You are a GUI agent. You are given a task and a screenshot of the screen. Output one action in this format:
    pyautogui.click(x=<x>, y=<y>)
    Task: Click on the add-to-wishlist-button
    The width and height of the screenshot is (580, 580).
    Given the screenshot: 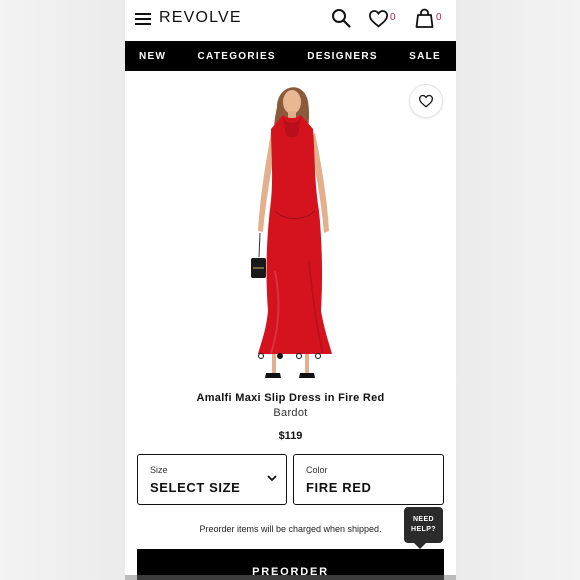 What is the action you would take?
    pyautogui.click(x=426, y=101)
    